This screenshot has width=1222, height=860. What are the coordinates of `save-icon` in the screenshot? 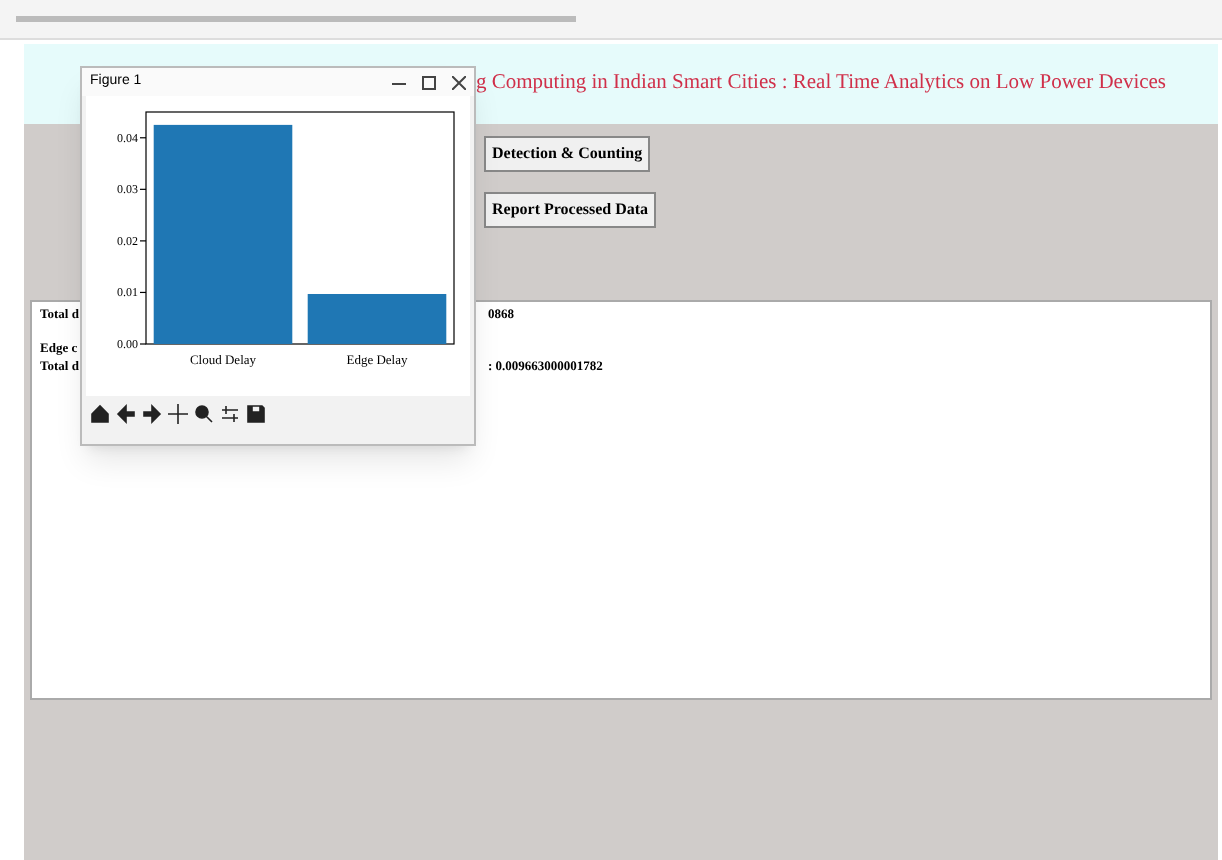 It's located at (256, 414).